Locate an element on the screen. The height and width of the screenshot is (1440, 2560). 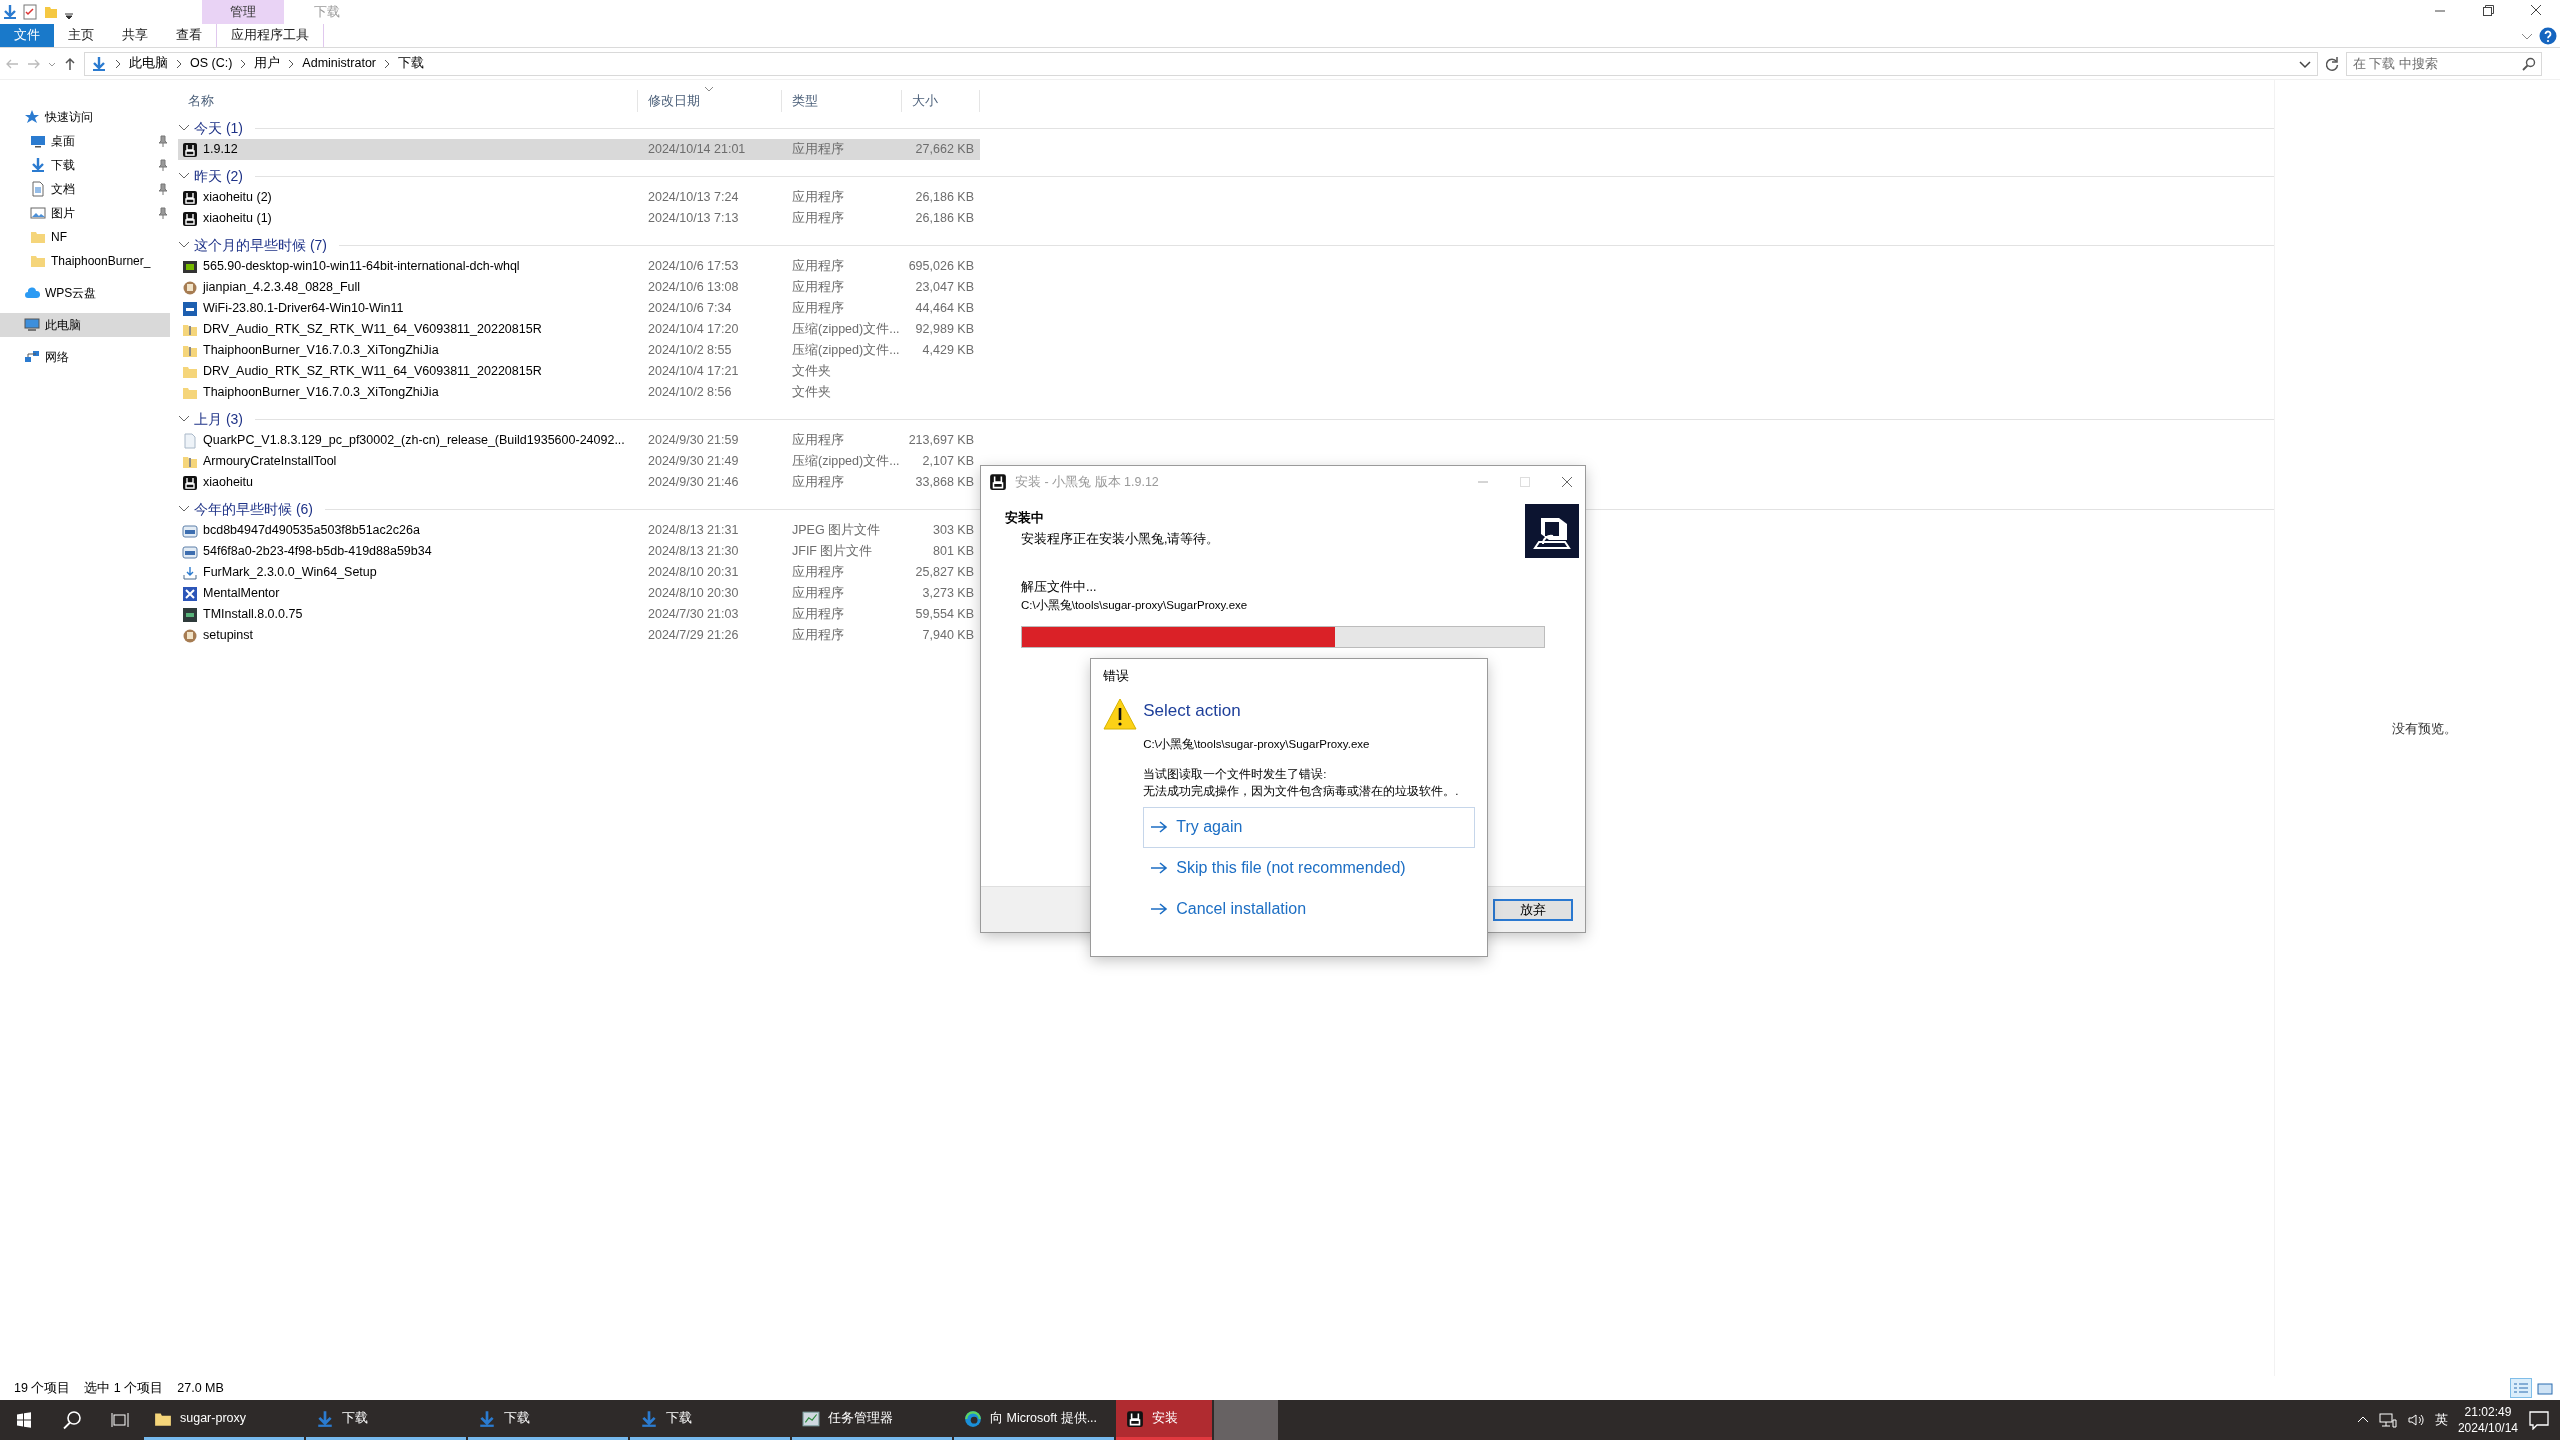
address-bar: 此电脑 OS (C:) 用户 Administrator 下载 is located at coordinates (1201, 63).